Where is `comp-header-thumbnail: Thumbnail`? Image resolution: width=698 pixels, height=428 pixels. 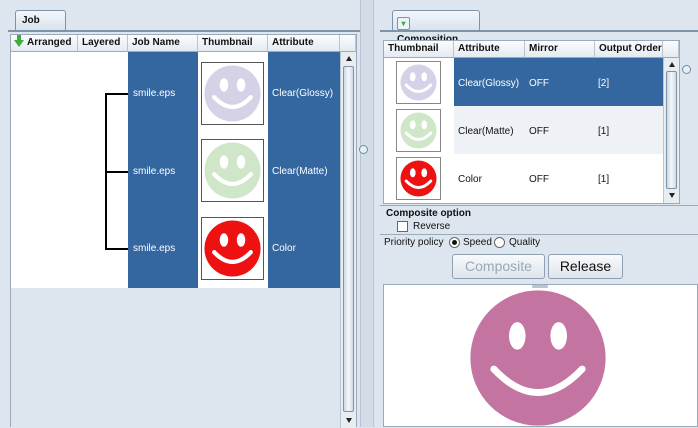 comp-header-thumbnail: Thumbnail is located at coordinates (419, 49).